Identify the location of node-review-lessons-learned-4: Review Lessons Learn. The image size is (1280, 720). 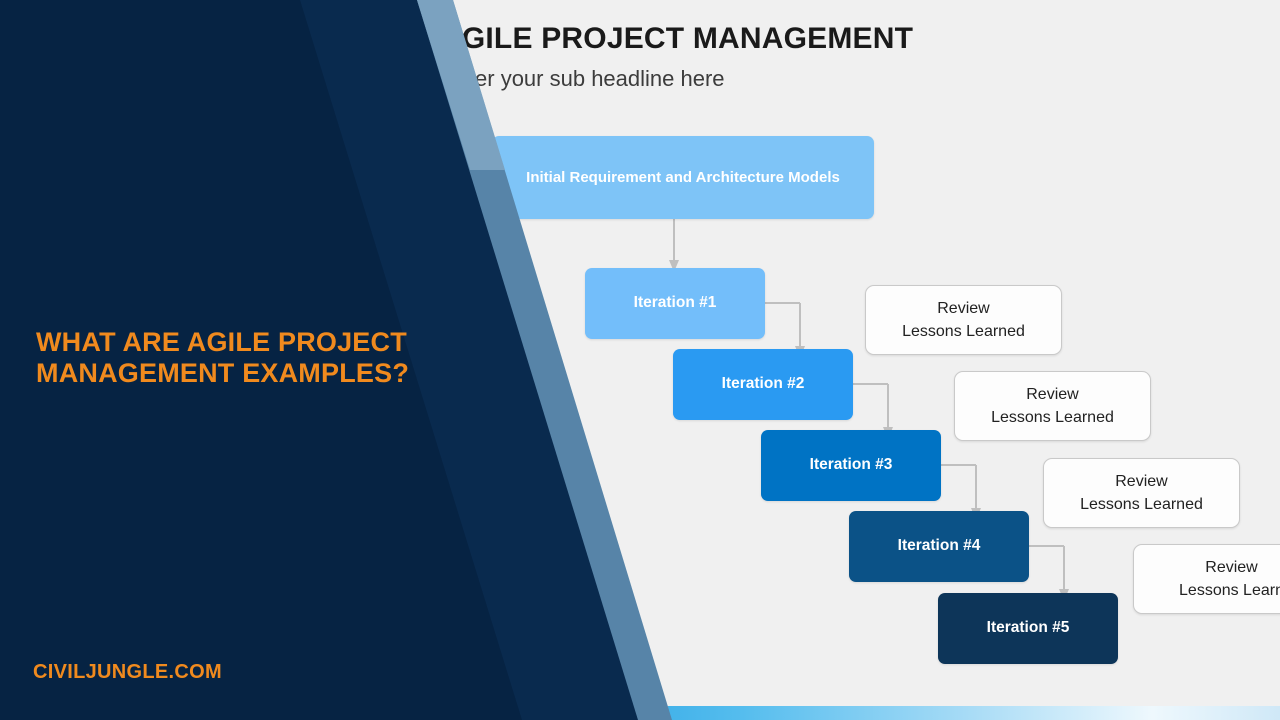
(1206, 579).